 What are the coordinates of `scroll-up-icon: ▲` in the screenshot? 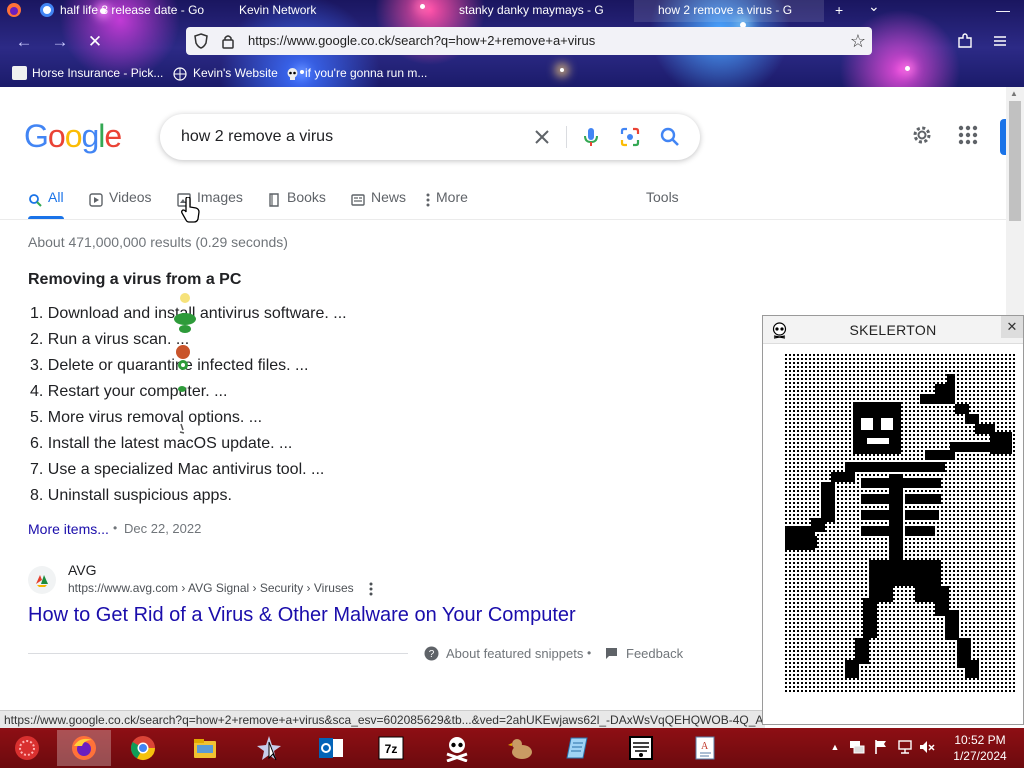 It's located at (1014, 93).